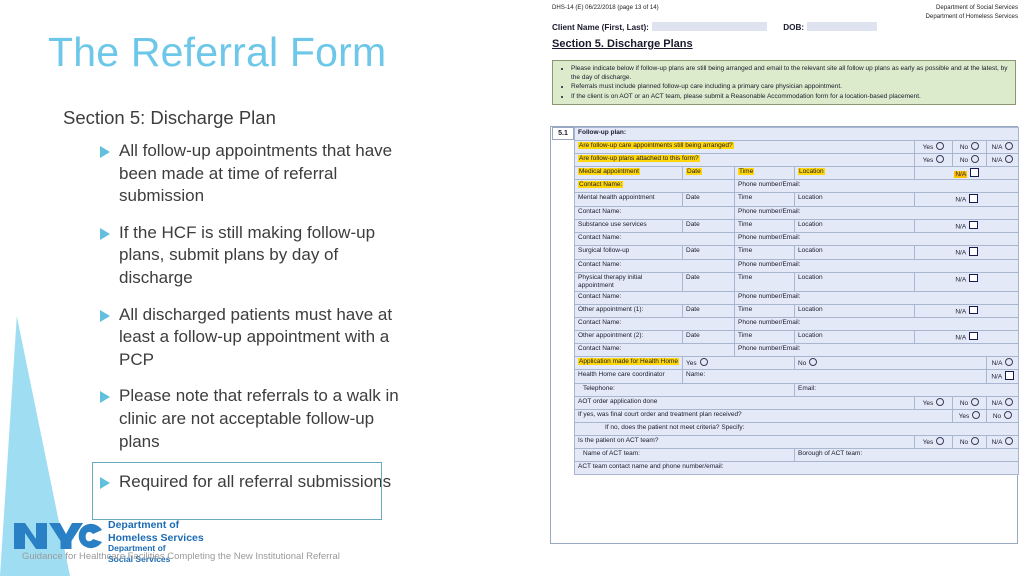 This screenshot has width=1024, height=576. What do you see at coordinates (628, 363) in the screenshot?
I see `health-home-label: Application made for Health Home` at bounding box center [628, 363].